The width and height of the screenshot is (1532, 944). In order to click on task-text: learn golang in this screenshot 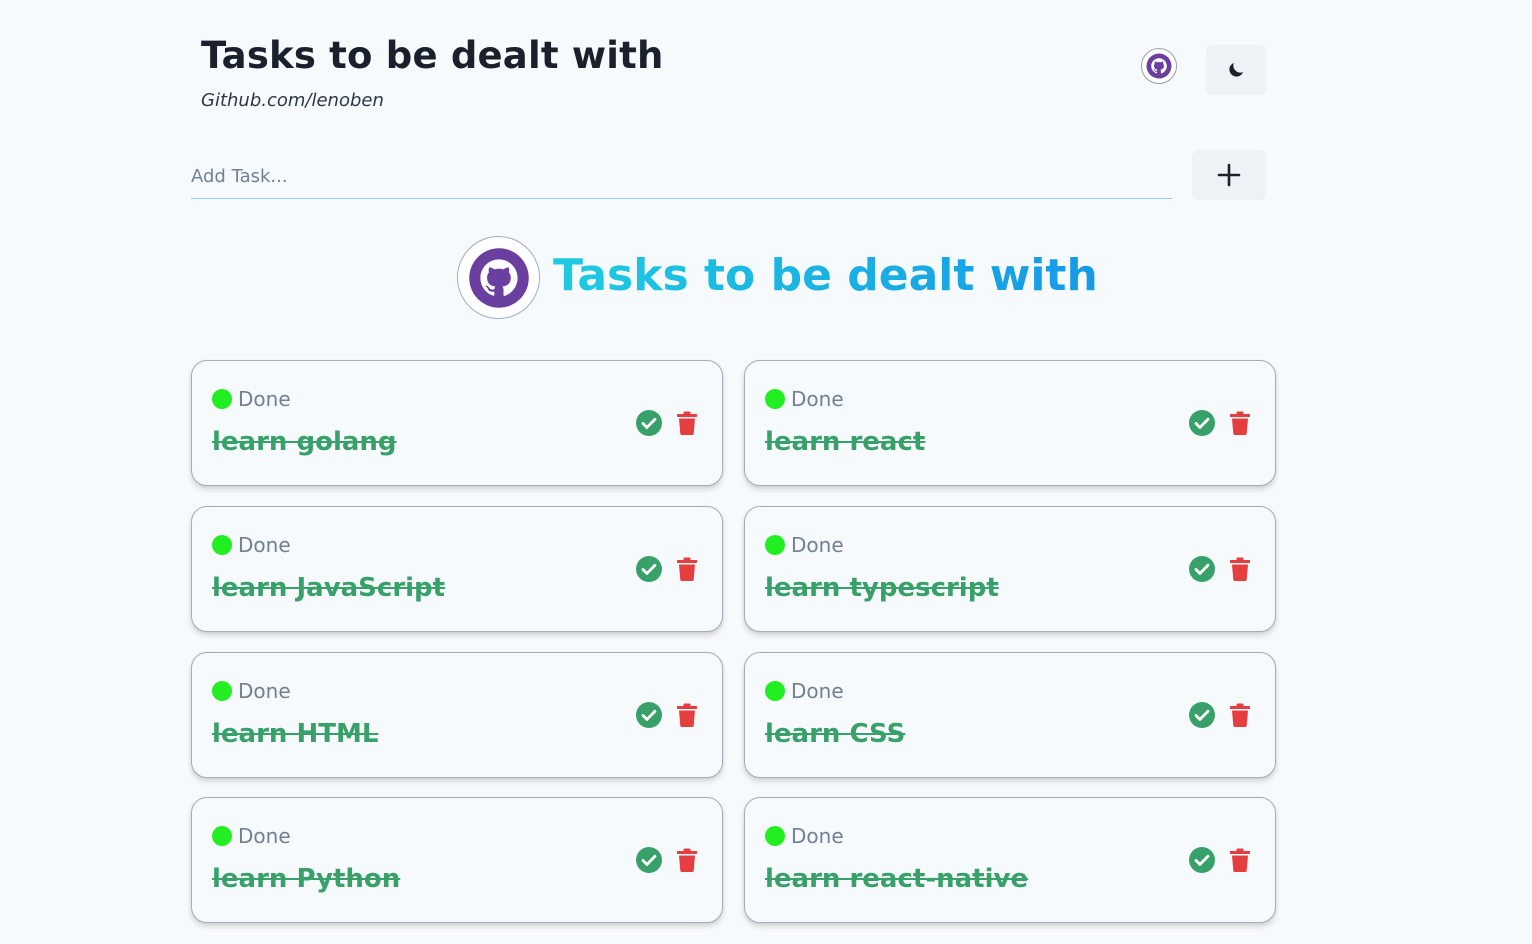, I will do `click(304, 442)`.